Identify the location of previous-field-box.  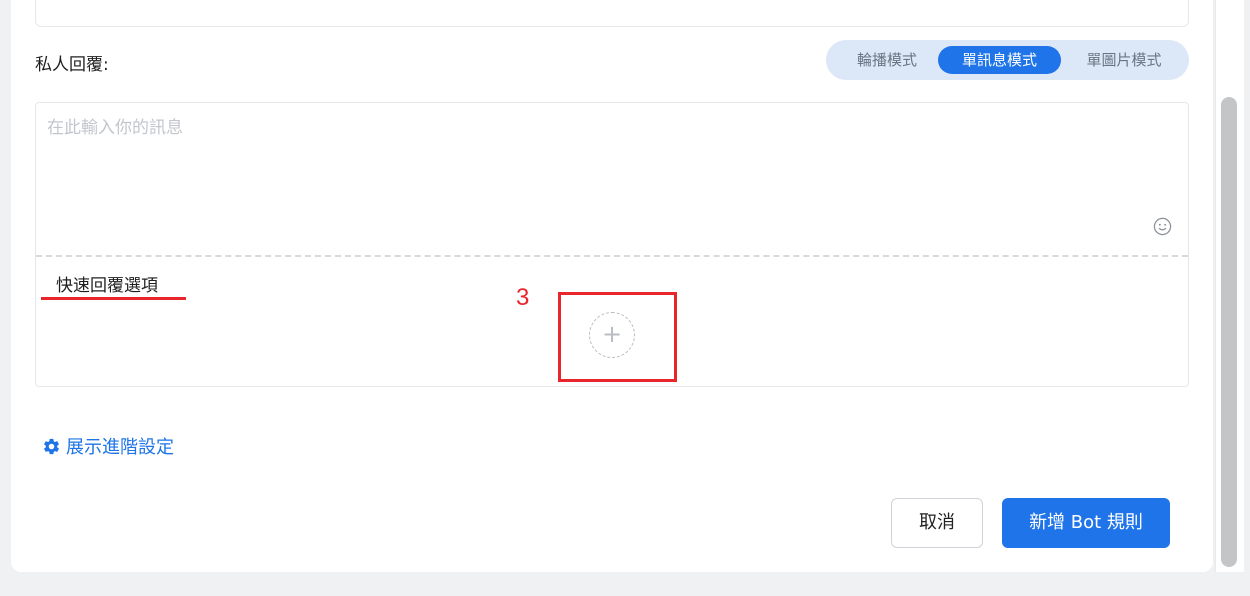
(612, 13).